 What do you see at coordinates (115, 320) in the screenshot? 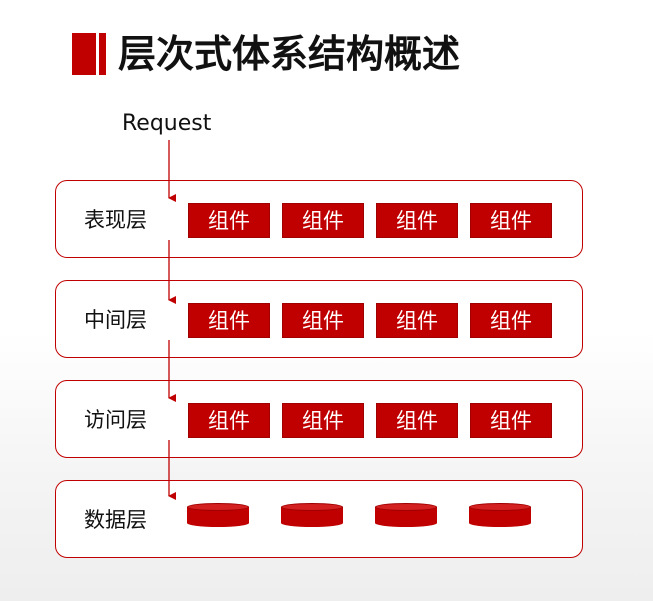
I see `layer-label: 中间层` at bounding box center [115, 320].